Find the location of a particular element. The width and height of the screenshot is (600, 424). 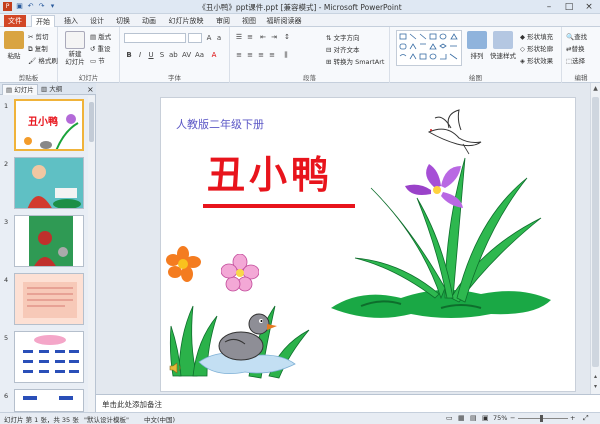

language-indicator: 中文(中国) is located at coordinates (159, 419).